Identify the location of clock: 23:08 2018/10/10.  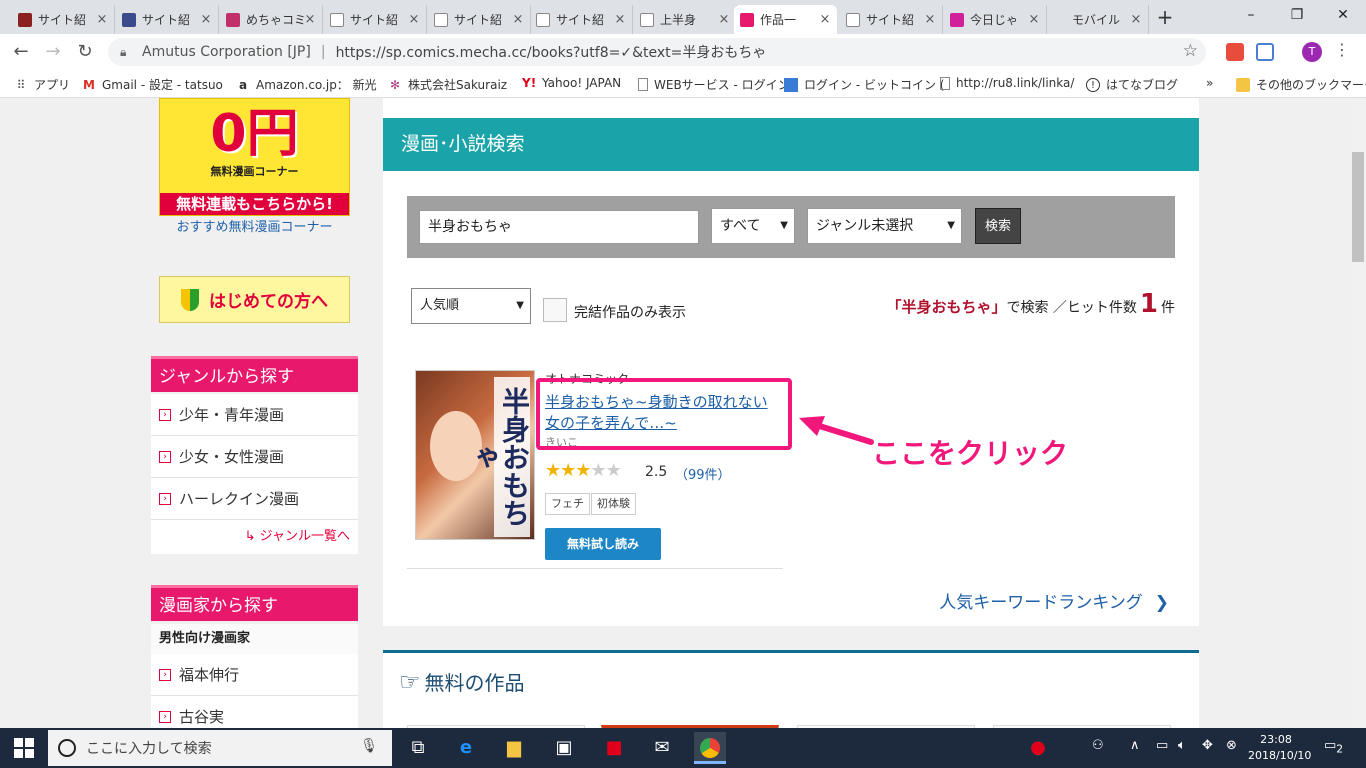
(1279, 748).